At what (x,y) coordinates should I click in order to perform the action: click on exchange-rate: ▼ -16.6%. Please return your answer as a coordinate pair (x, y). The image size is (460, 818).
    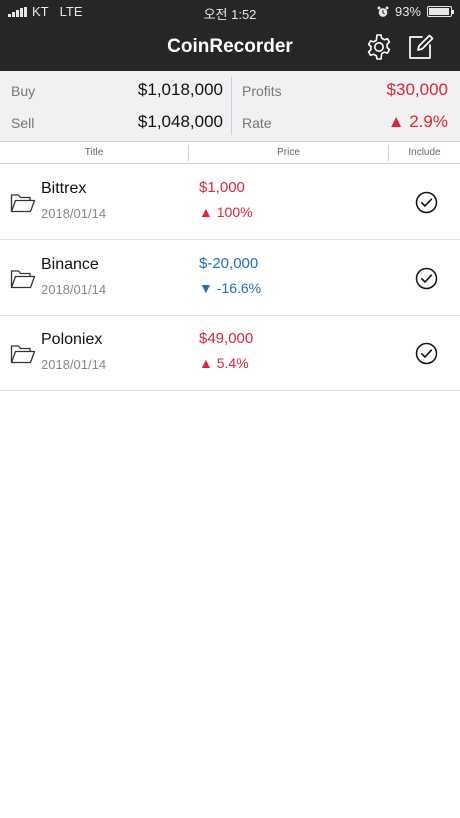
    Looking at the image, I should click on (230, 288).